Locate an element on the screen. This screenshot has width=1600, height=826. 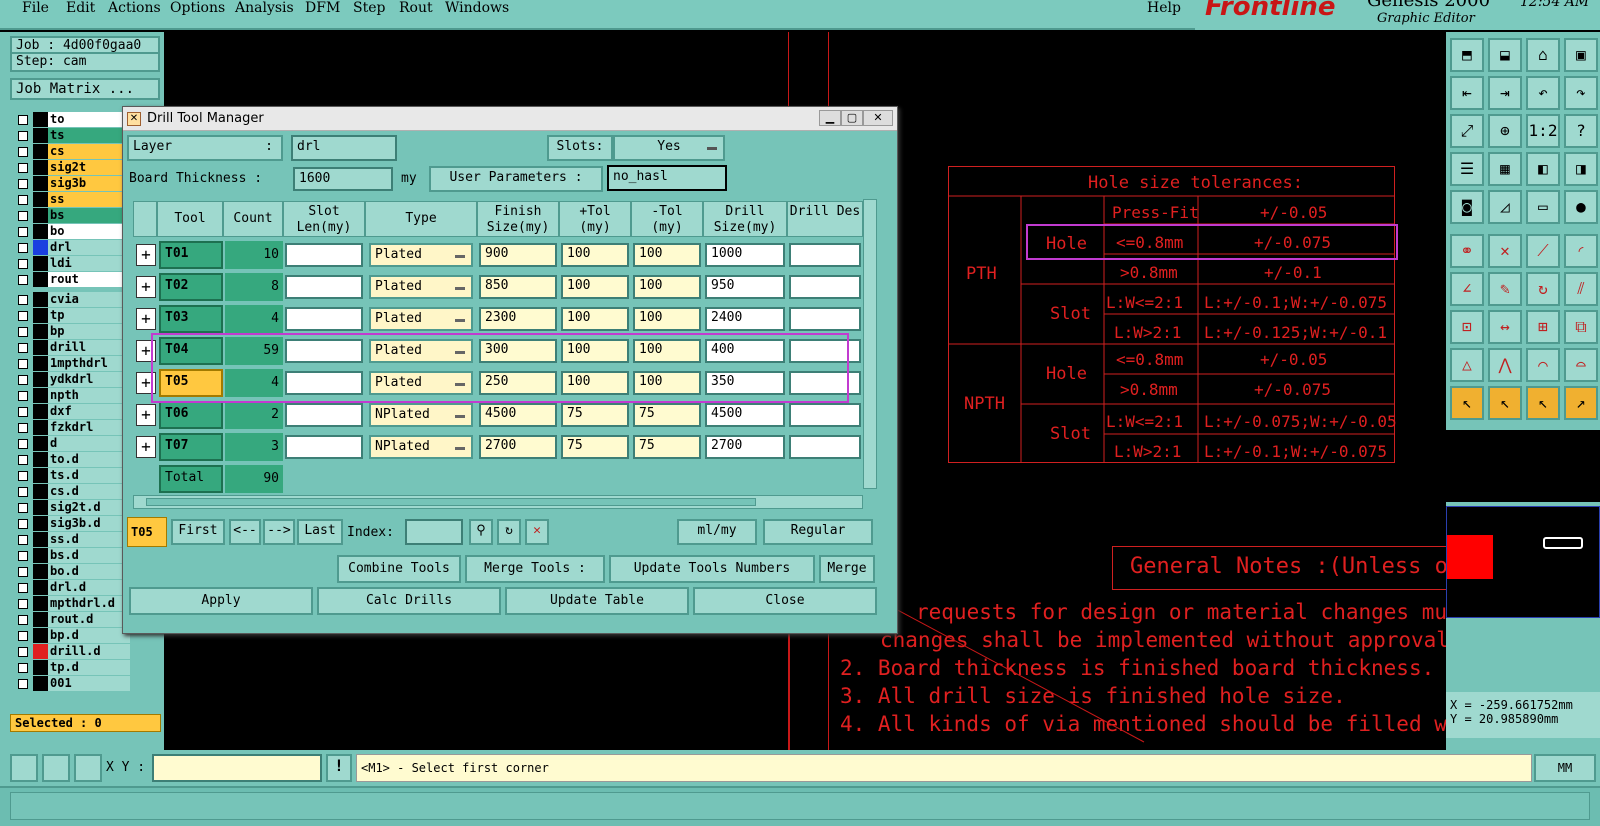
save-icon: ⬓ is located at coordinates (1505, 55).